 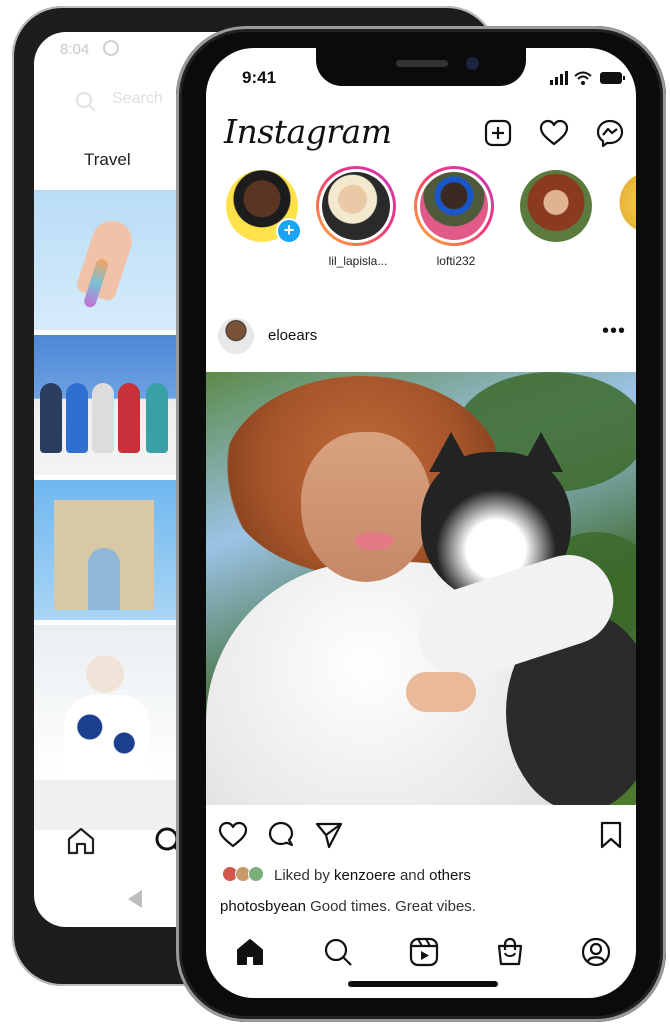 I want to click on liked-others-link: others, so click(x=450, y=875).